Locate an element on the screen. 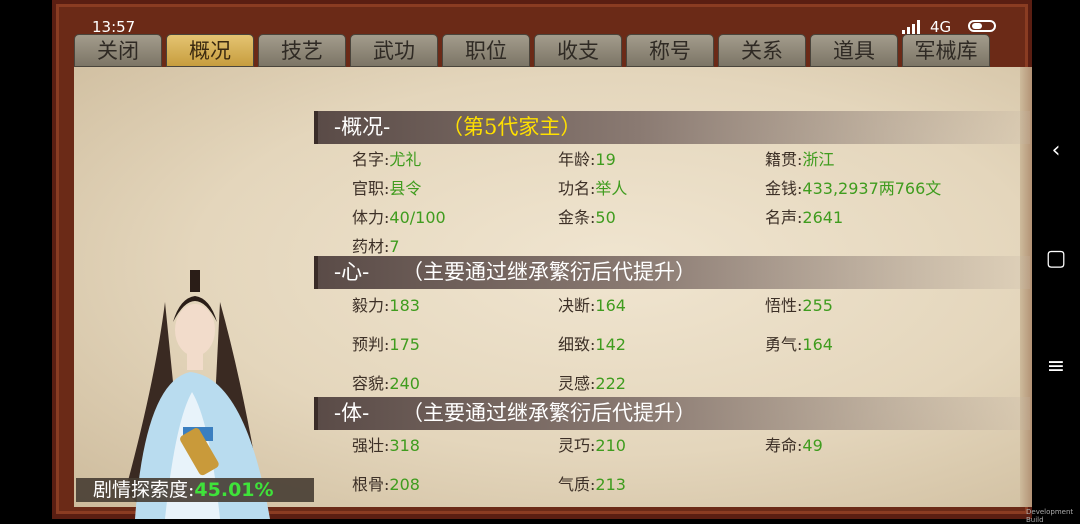 This screenshot has width=1080, height=524. body-field: 灵巧:210 is located at coordinates (592, 444).